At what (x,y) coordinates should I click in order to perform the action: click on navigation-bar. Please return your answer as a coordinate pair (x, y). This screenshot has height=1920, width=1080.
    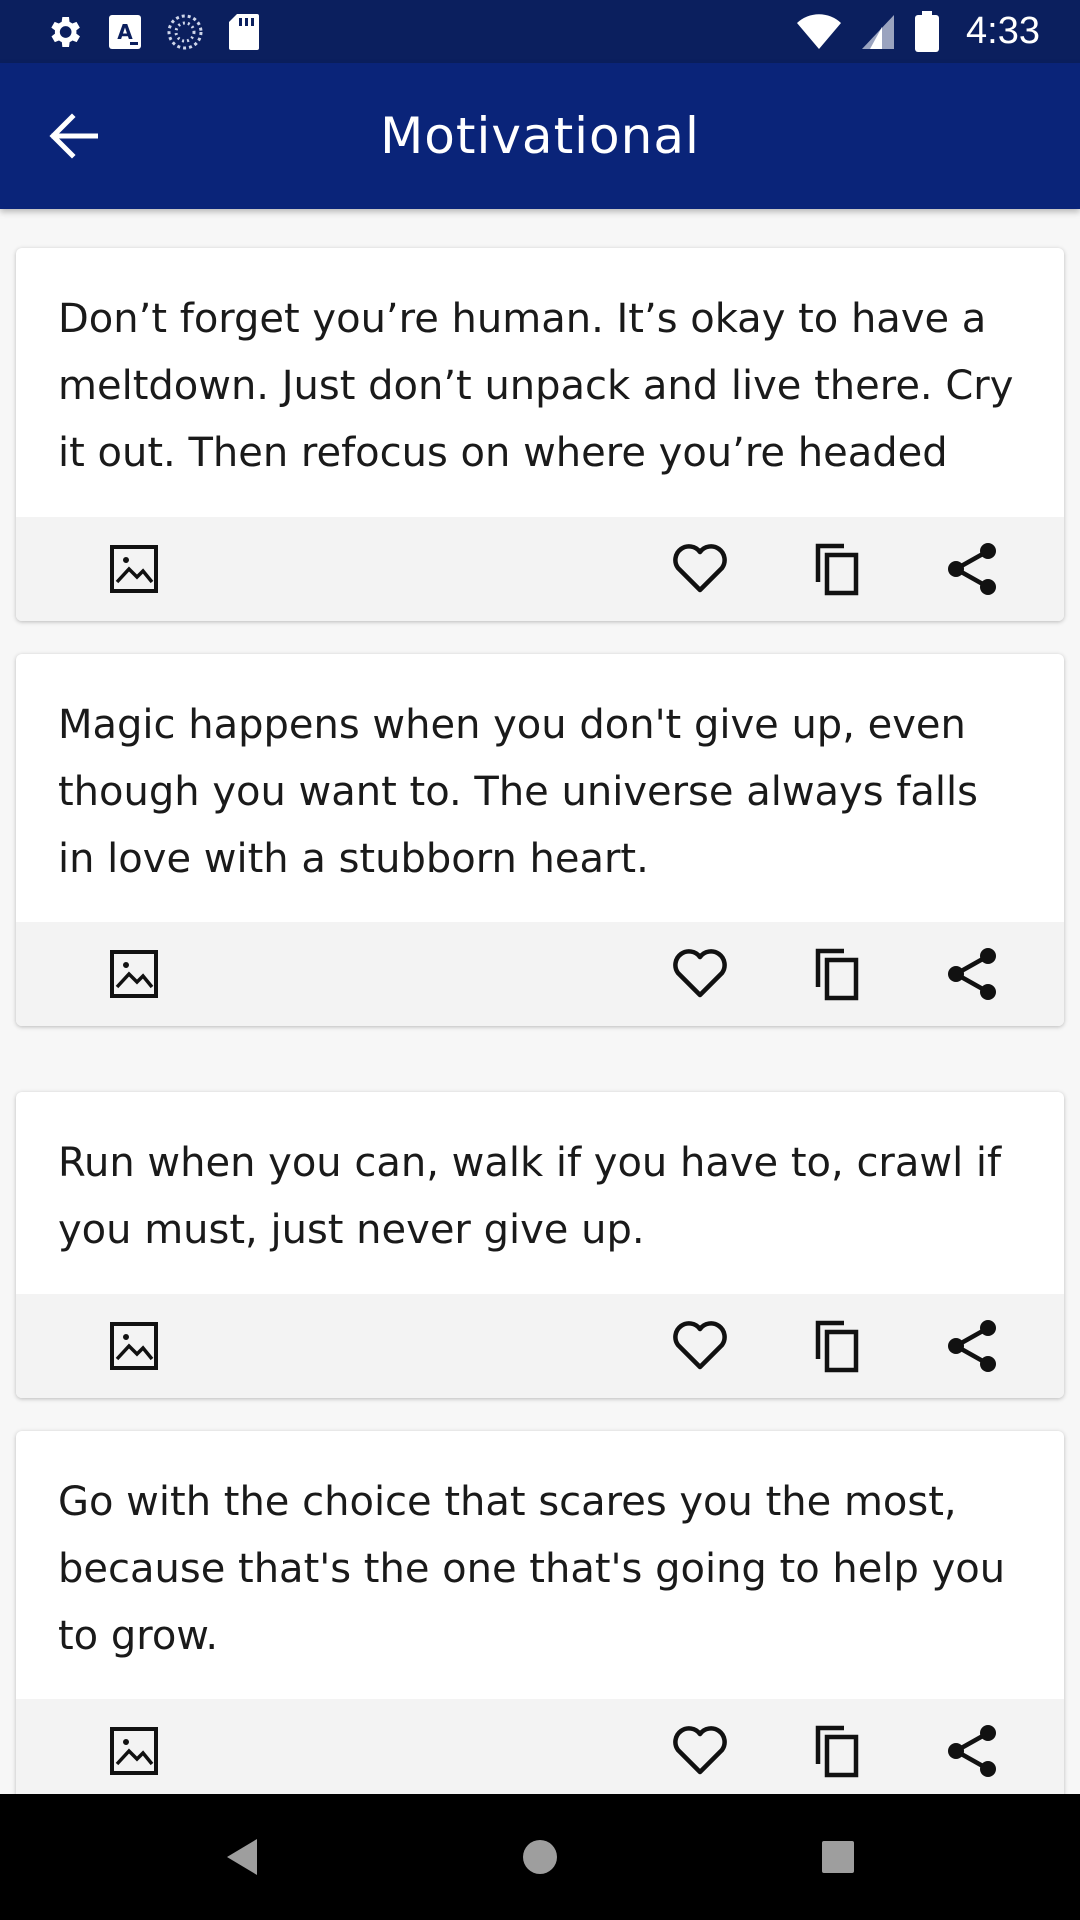
    Looking at the image, I should click on (540, 1857).